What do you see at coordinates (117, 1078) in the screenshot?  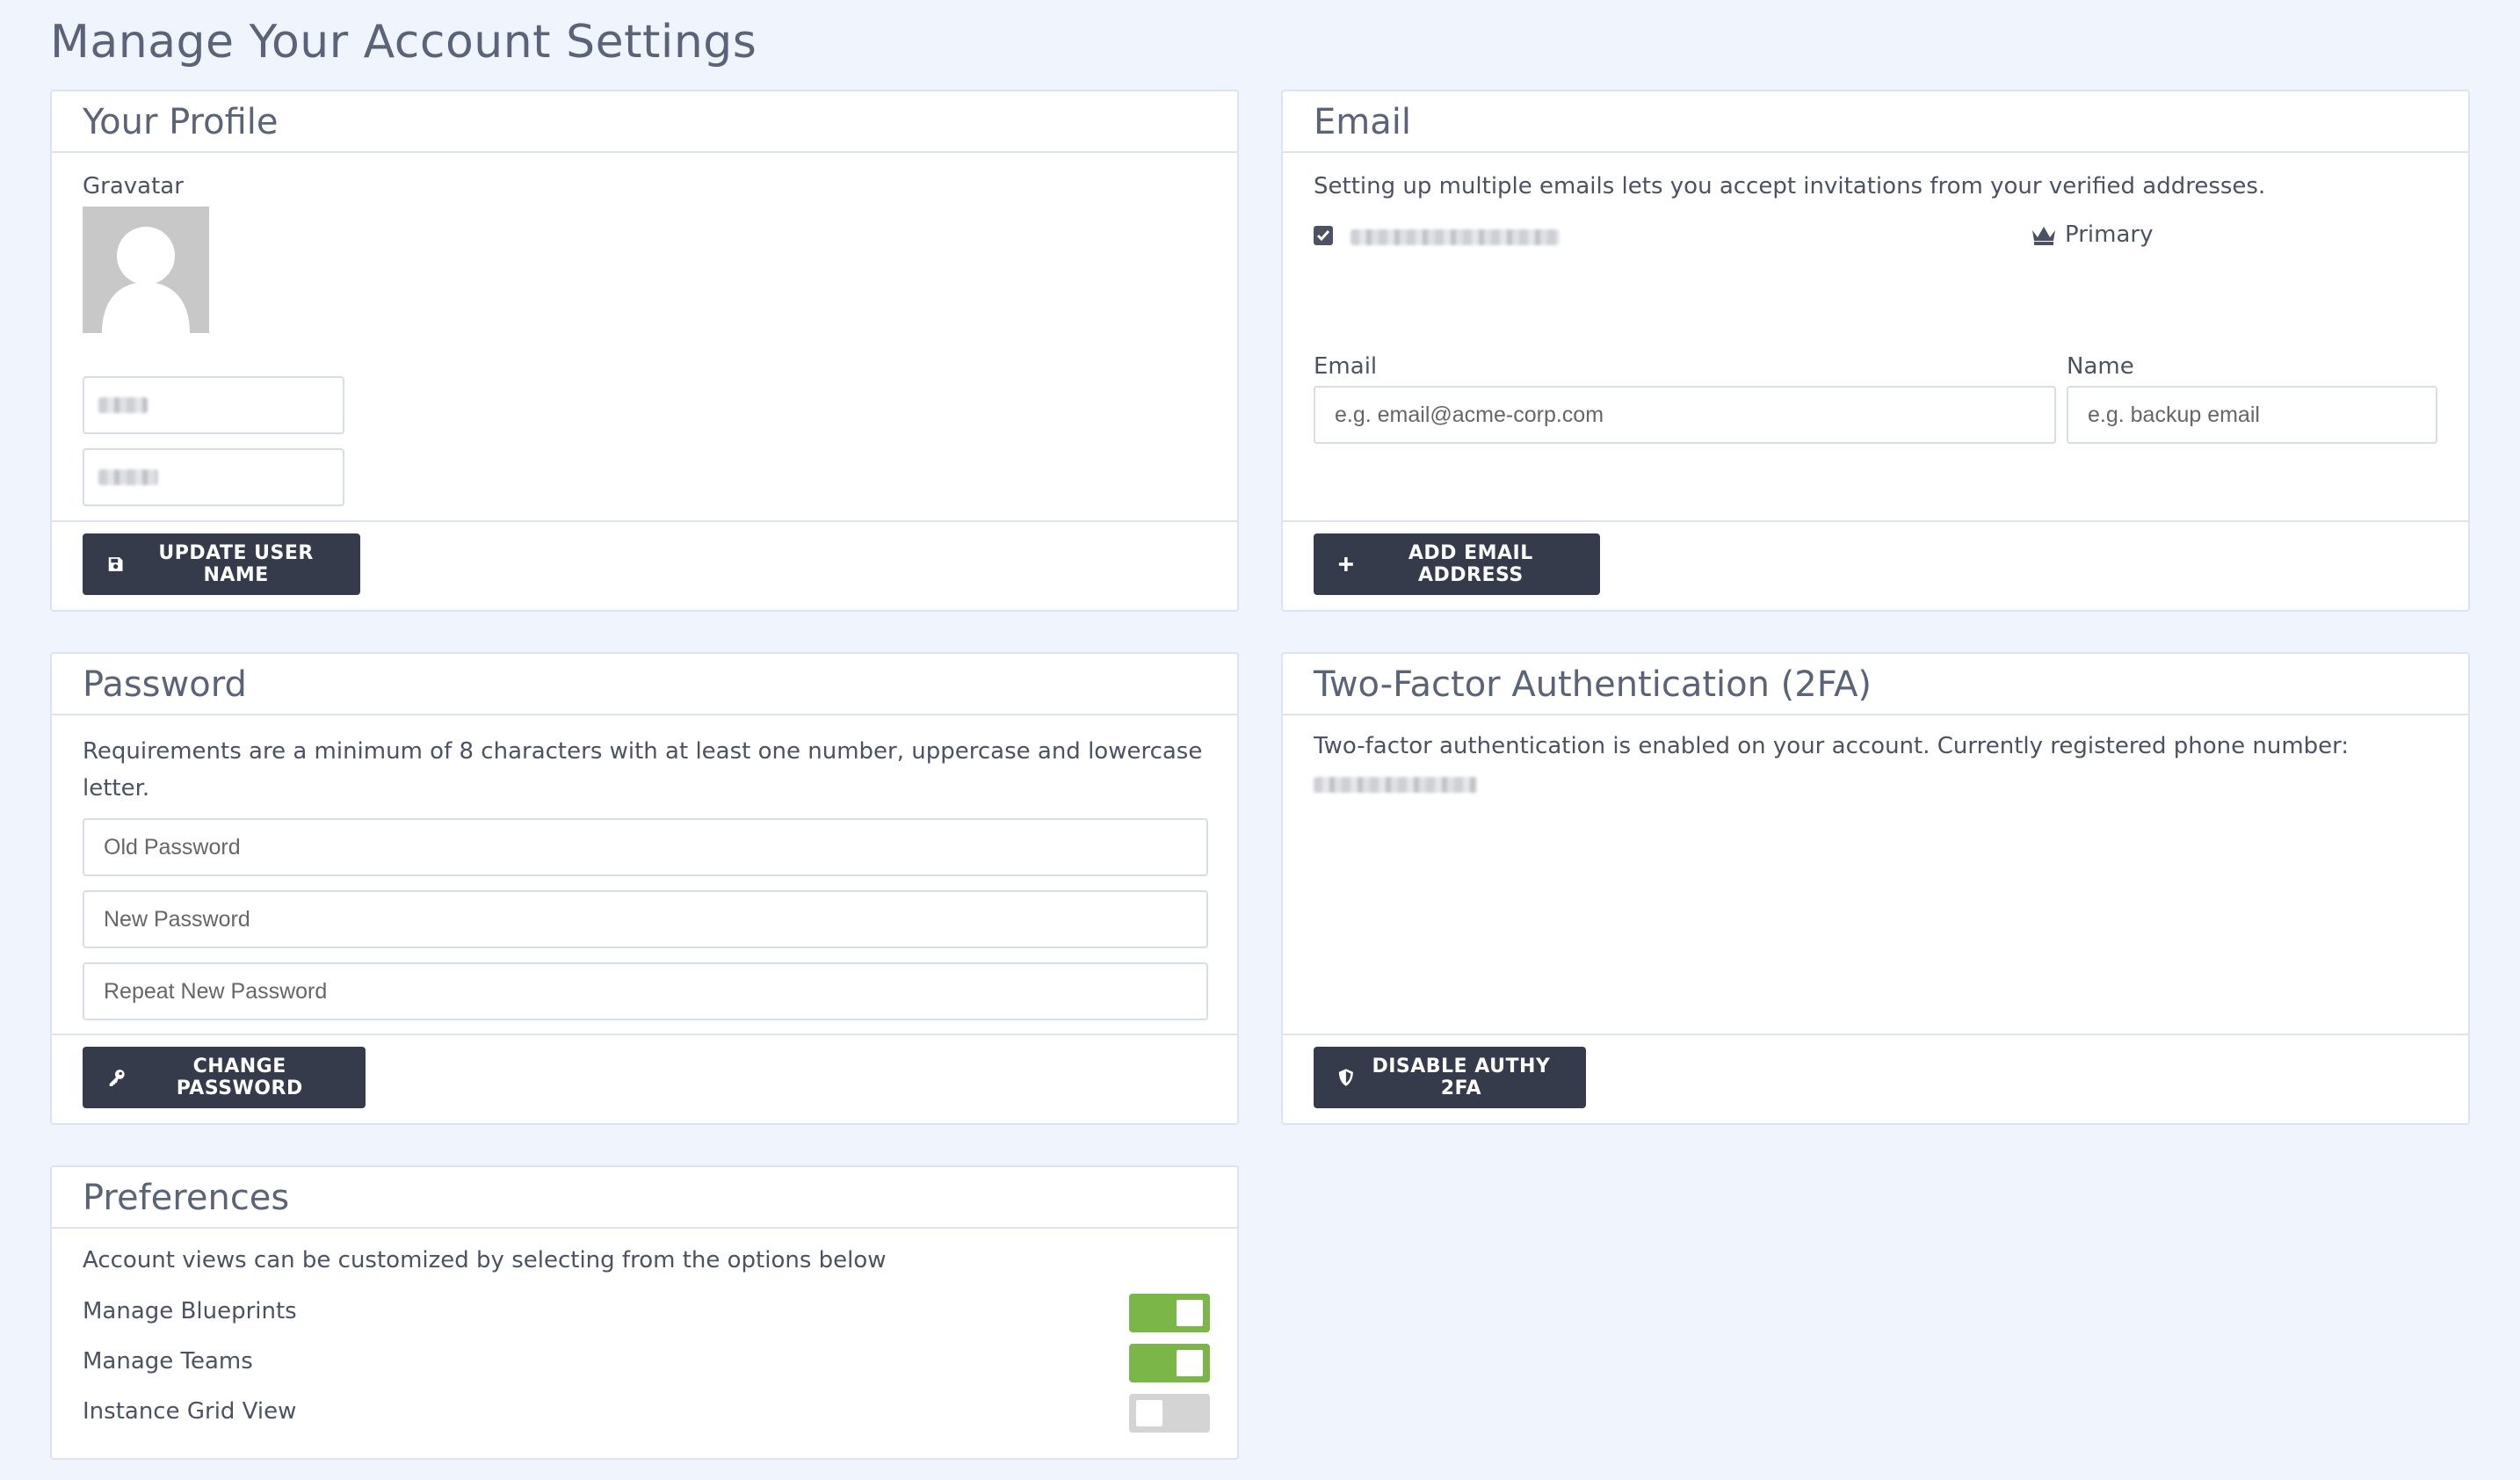 I see `key-icon` at bounding box center [117, 1078].